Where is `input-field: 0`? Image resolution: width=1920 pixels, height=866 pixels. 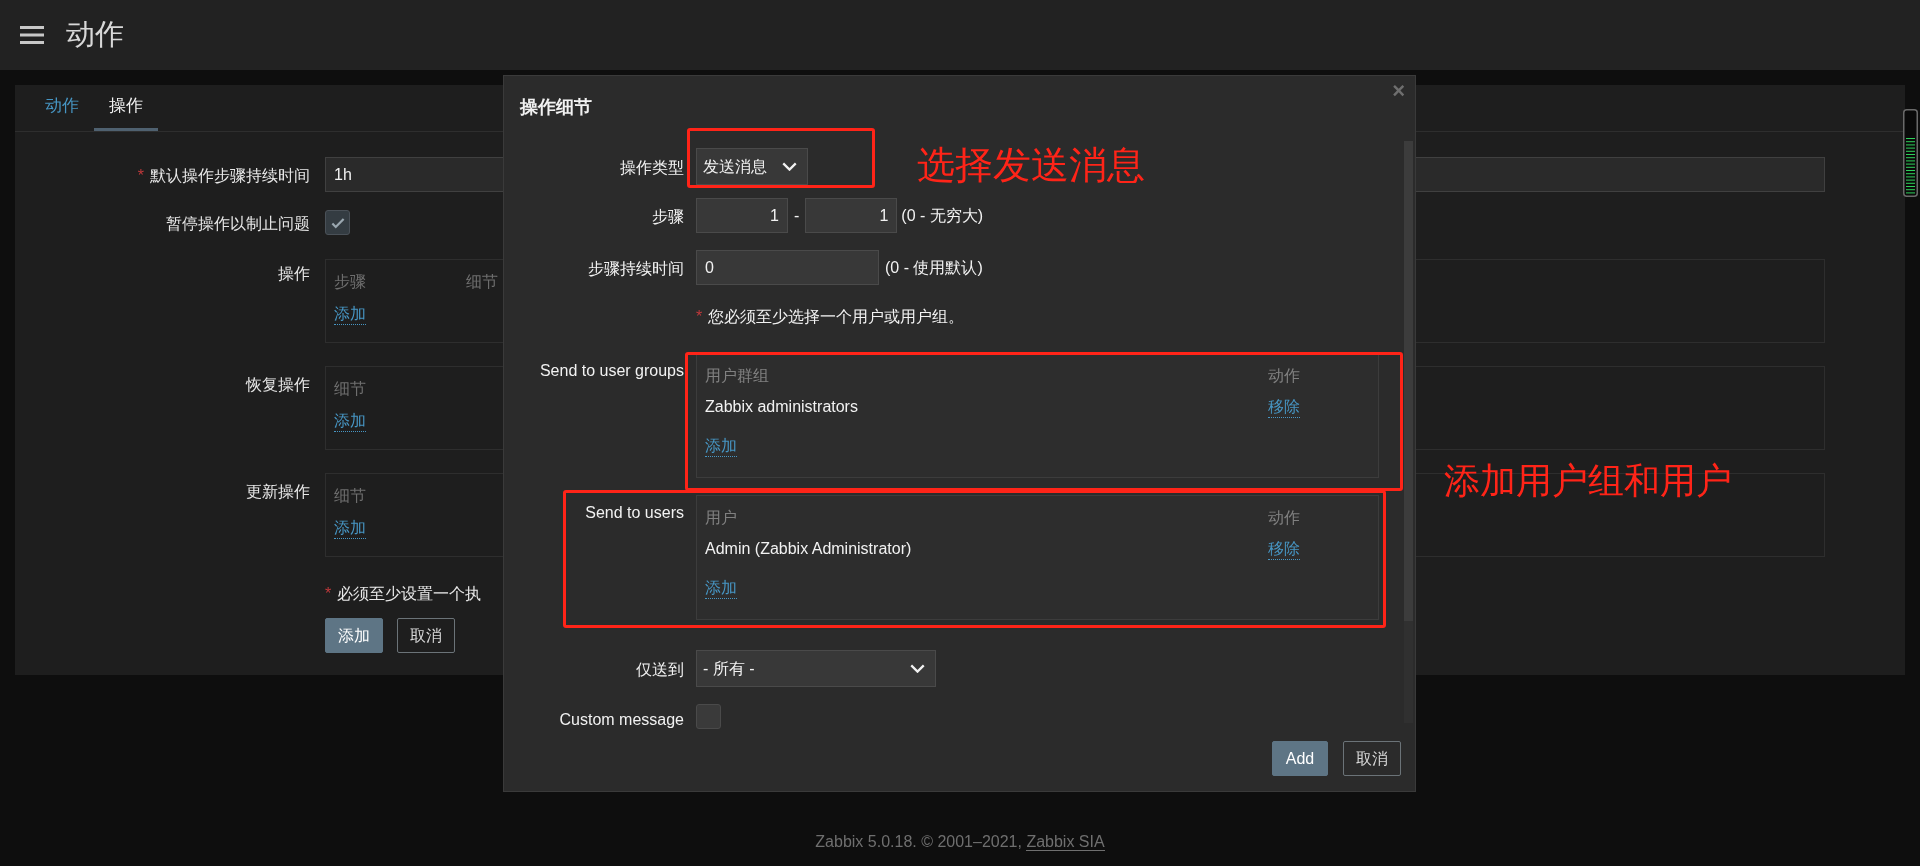
input-field: 0 is located at coordinates (787, 267).